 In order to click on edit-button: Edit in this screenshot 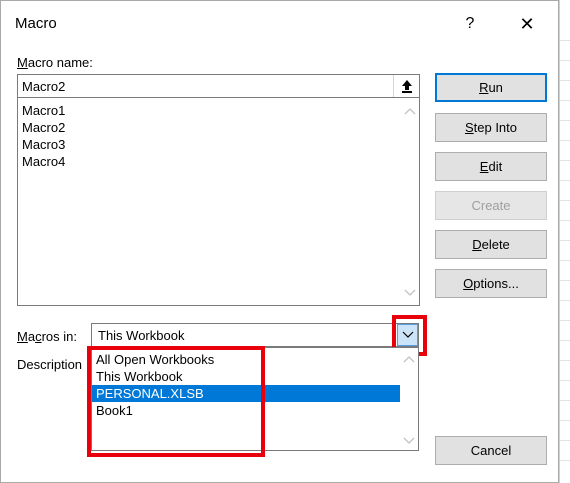, I will do `click(491, 166)`.